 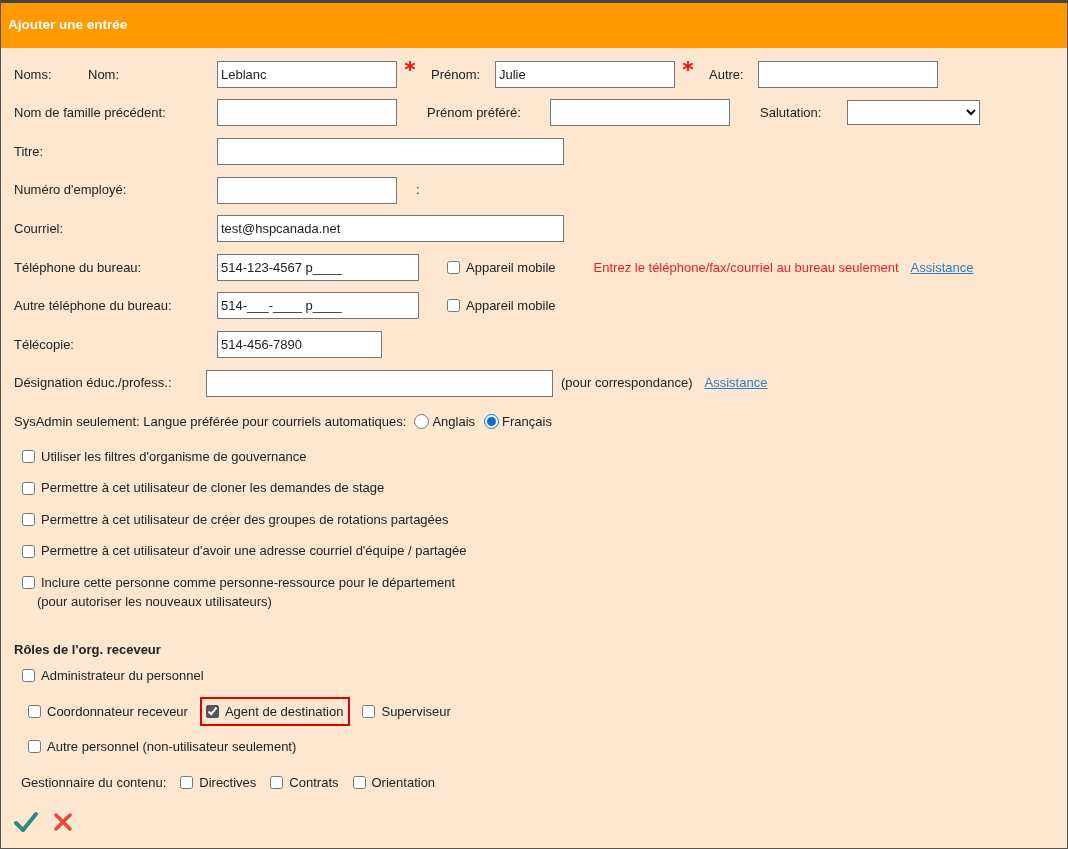 What do you see at coordinates (307, 74) in the screenshot?
I see `text-field: Leblanc` at bounding box center [307, 74].